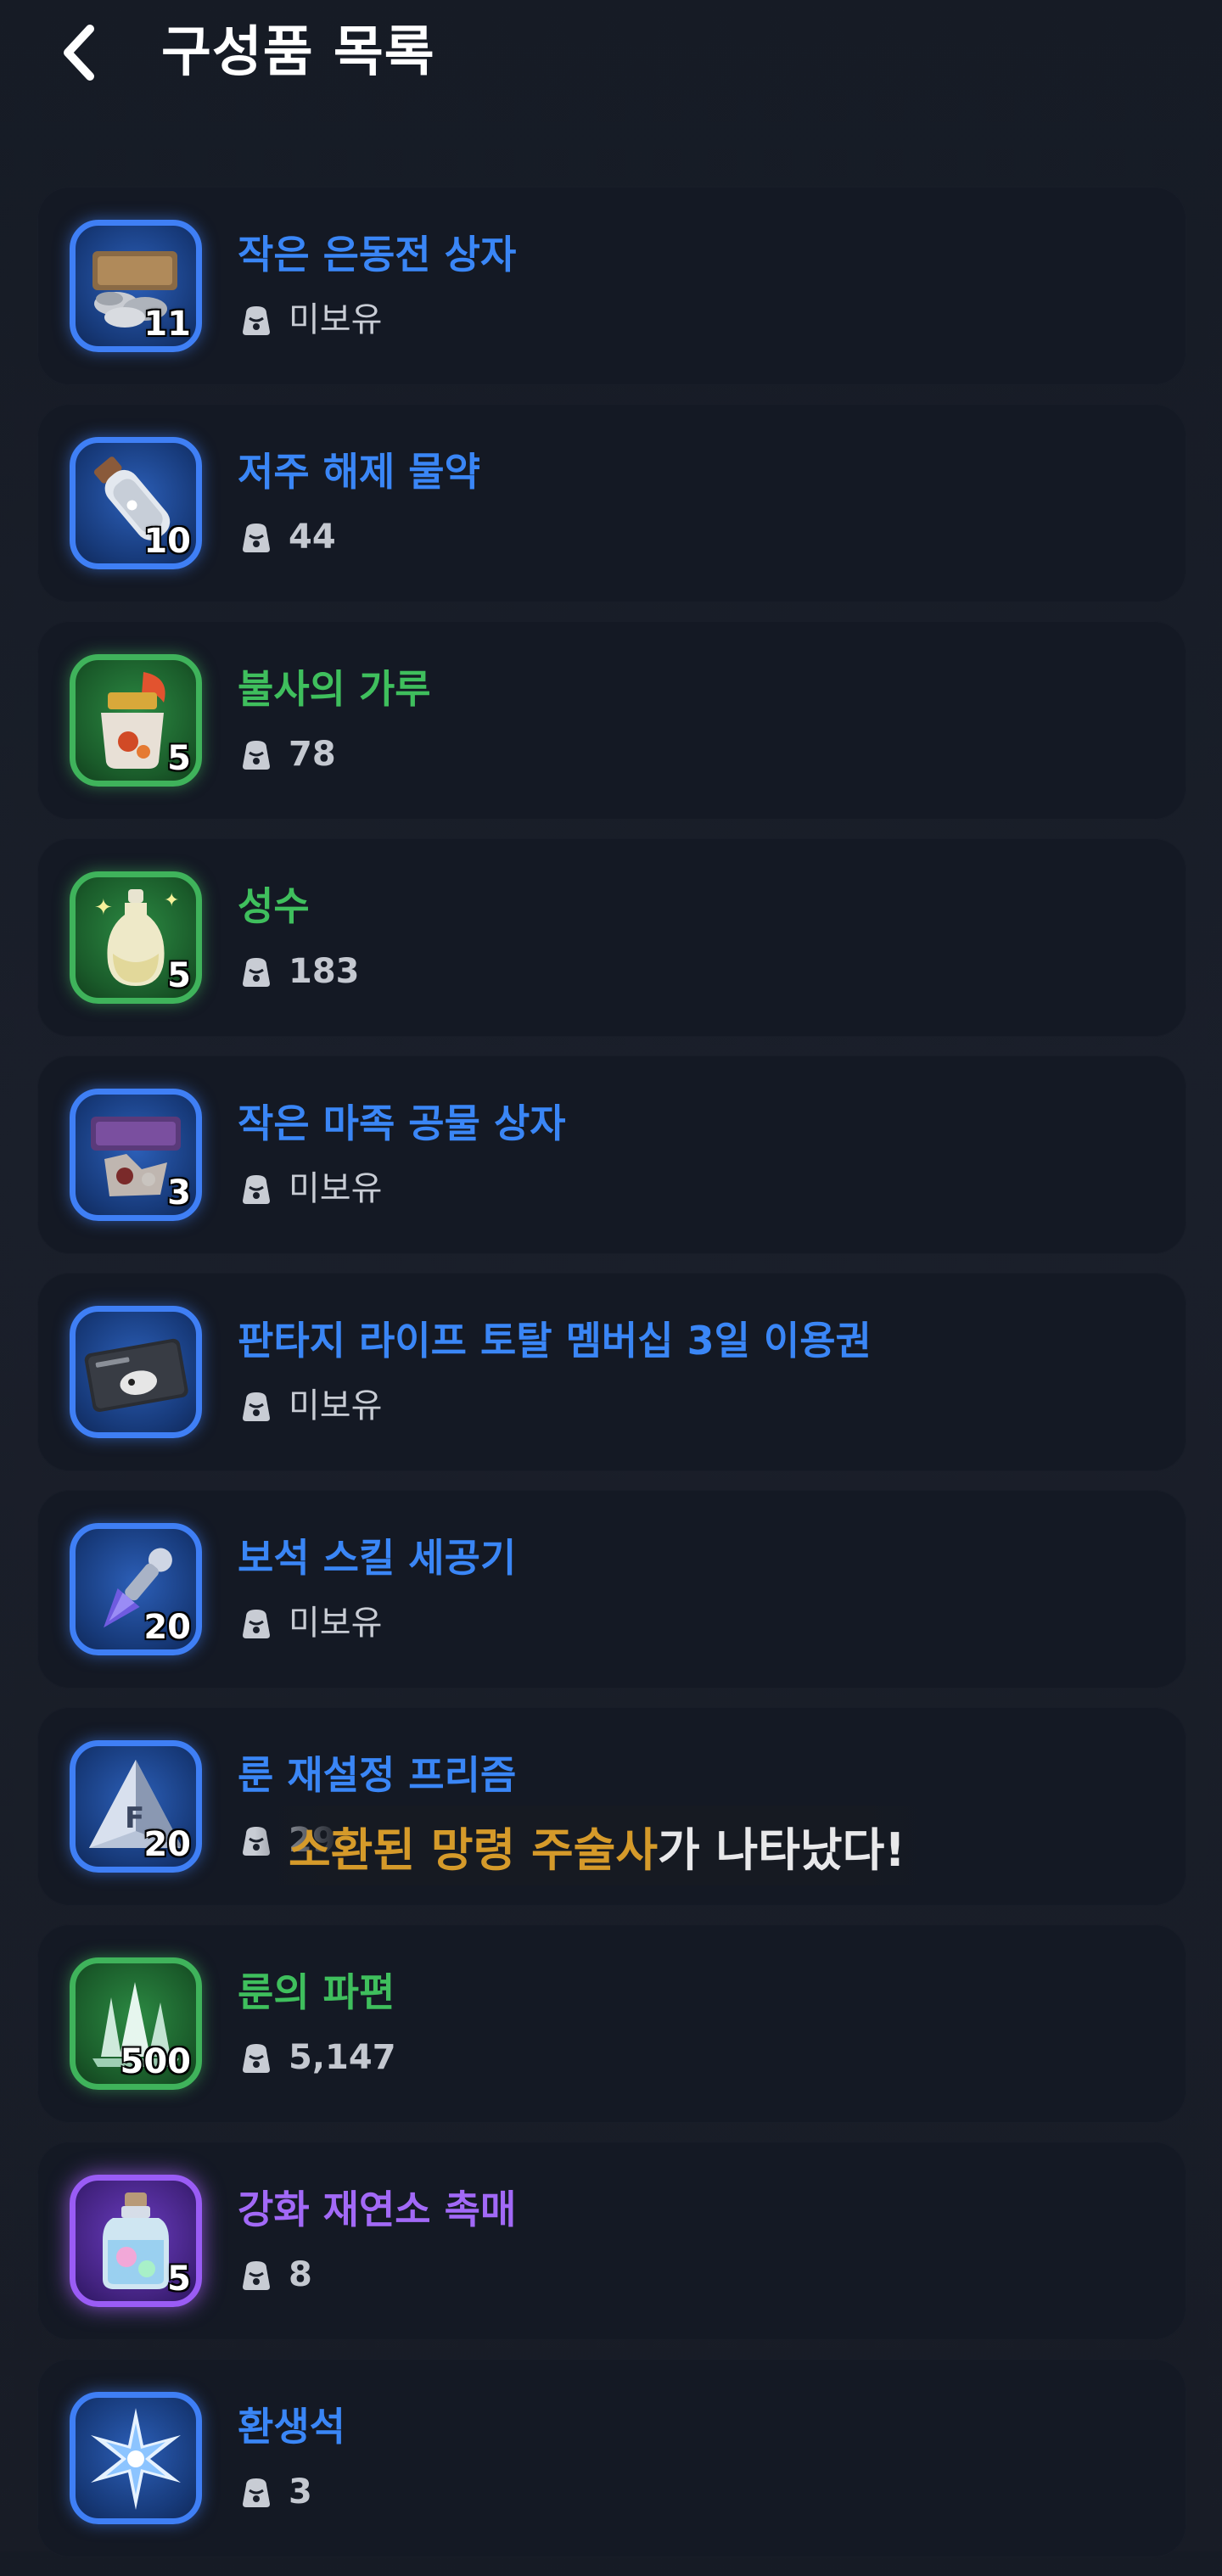 This screenshot has width=1222, height=2576. What do you see at coordinates (287, 537) in the screenshot?
I see `owned-count: 44` at bounding box center [287, 537].